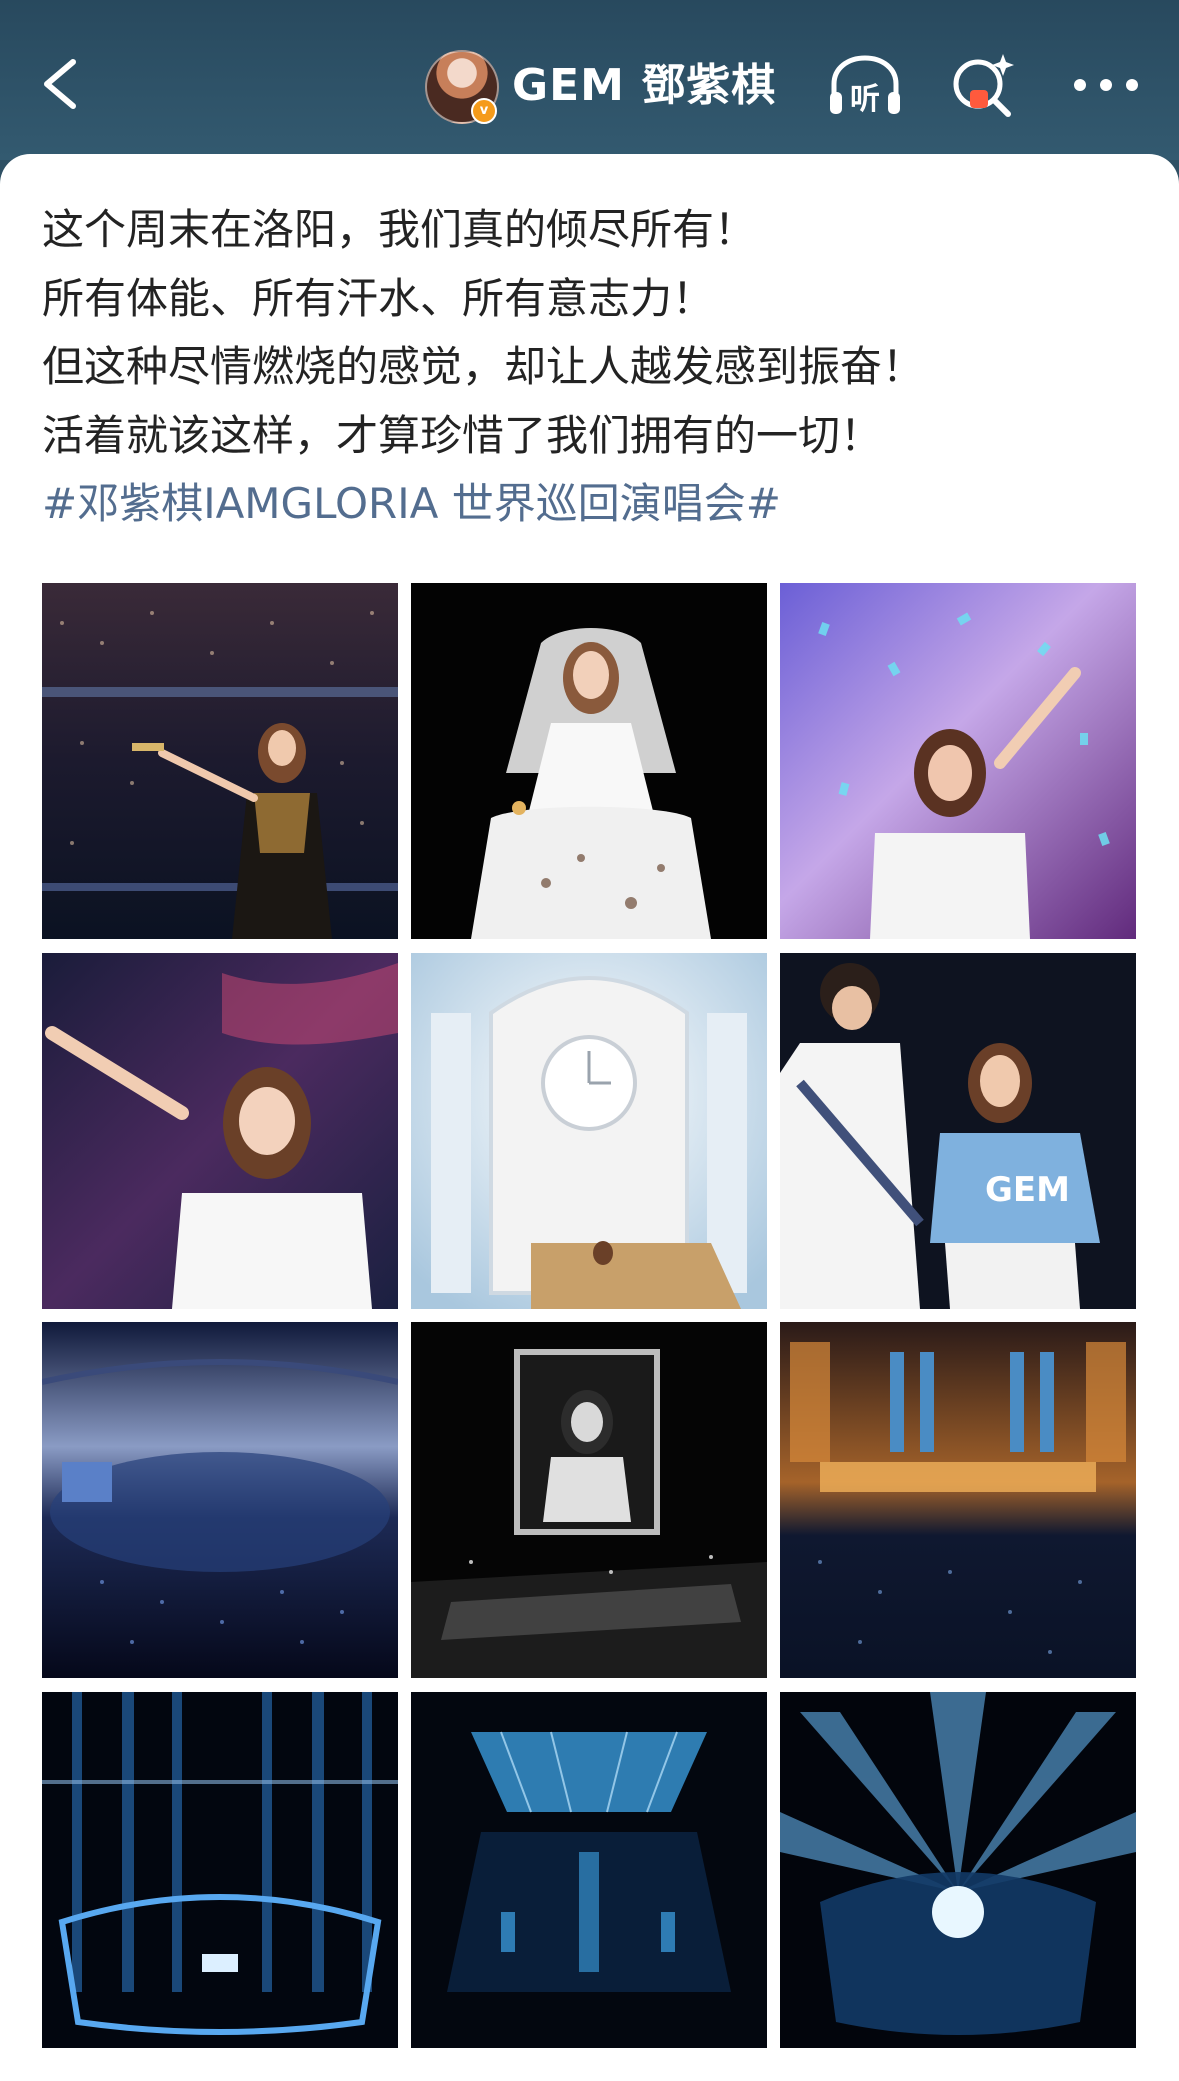 The width and height of the screenshot is (1179, 2081). Describe the element at coordinates (592, 504) in the screenshot. I see `topic-hashtag-link: #邓紫棋IAMGLORIA 世界巡回演唱会#` at that location.